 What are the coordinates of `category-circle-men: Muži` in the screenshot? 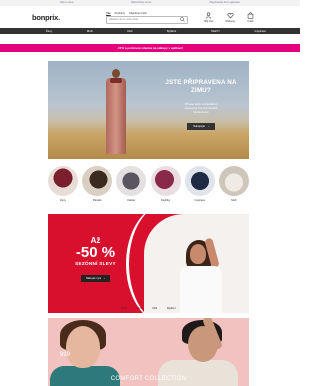 It's located at (233, 184).